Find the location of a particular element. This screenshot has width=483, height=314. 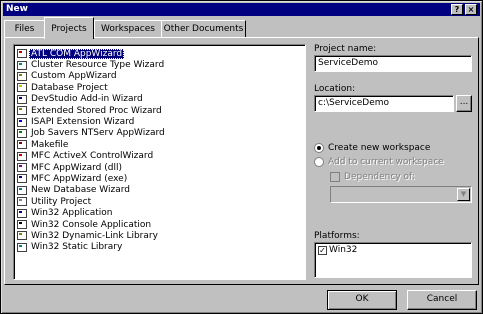

close-button: × is located at coordinates (471, 9).